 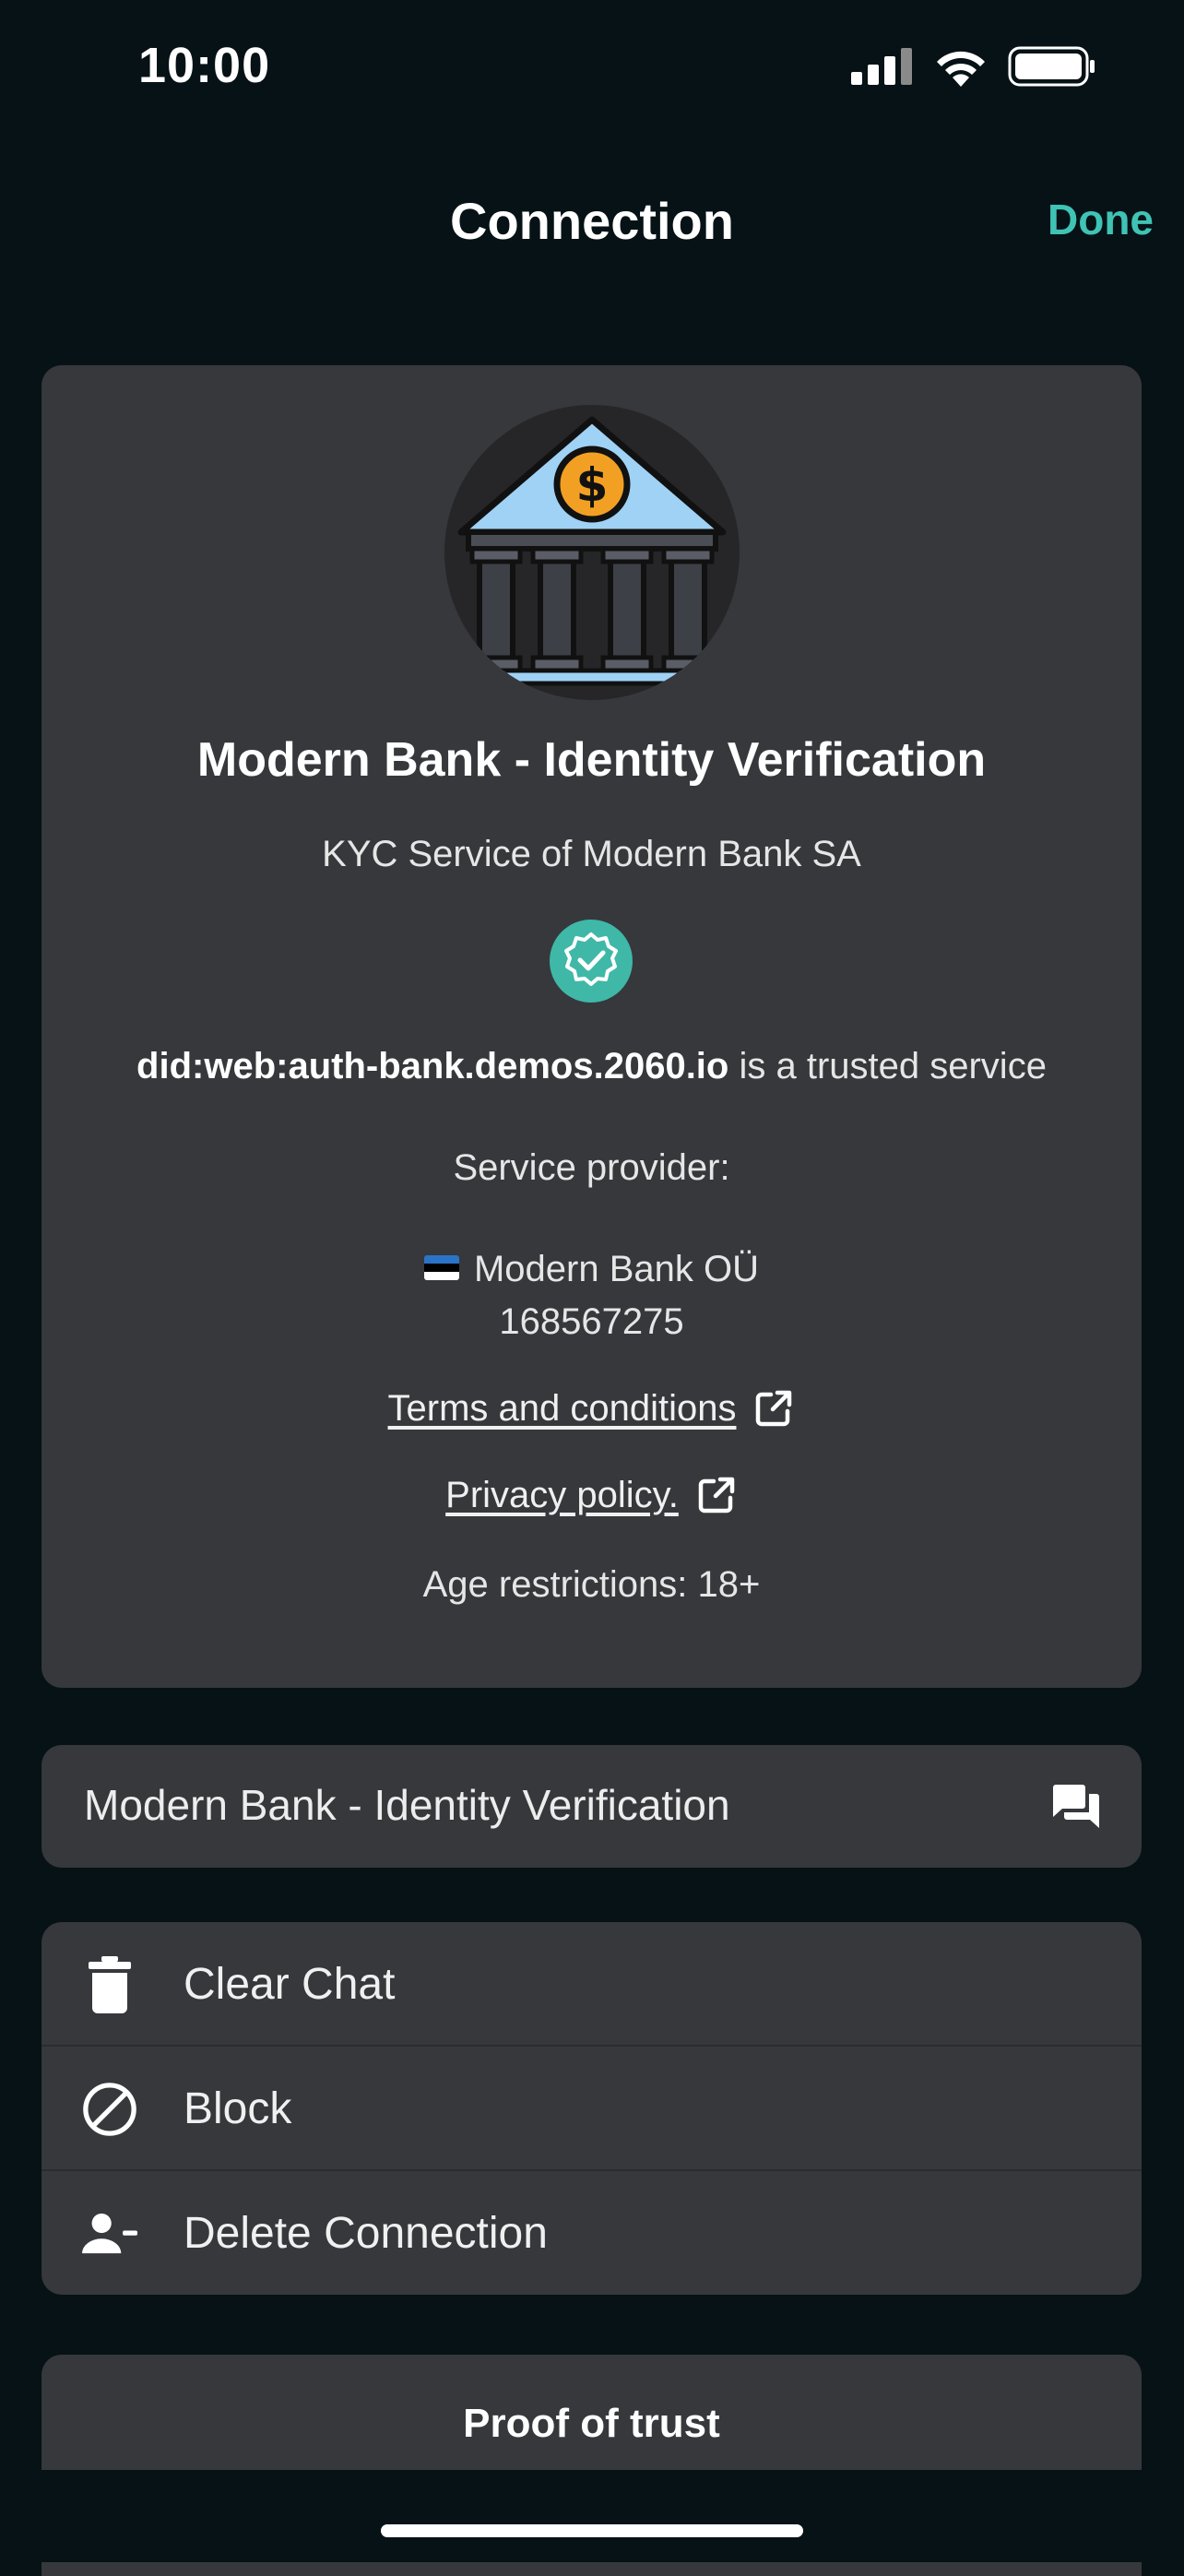 I want to click on service-provider-name: Modern Bank OÜ, so click(x=591, y=1270).